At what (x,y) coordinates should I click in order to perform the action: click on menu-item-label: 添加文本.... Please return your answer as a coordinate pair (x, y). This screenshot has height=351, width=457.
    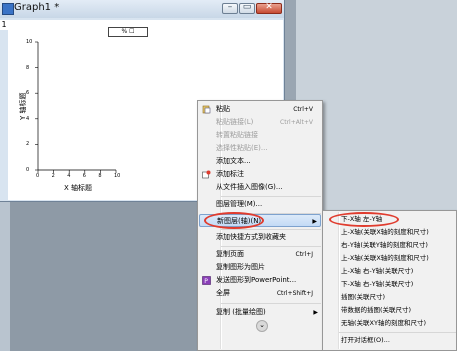
    Looking at the image, I should click on (233, 161).